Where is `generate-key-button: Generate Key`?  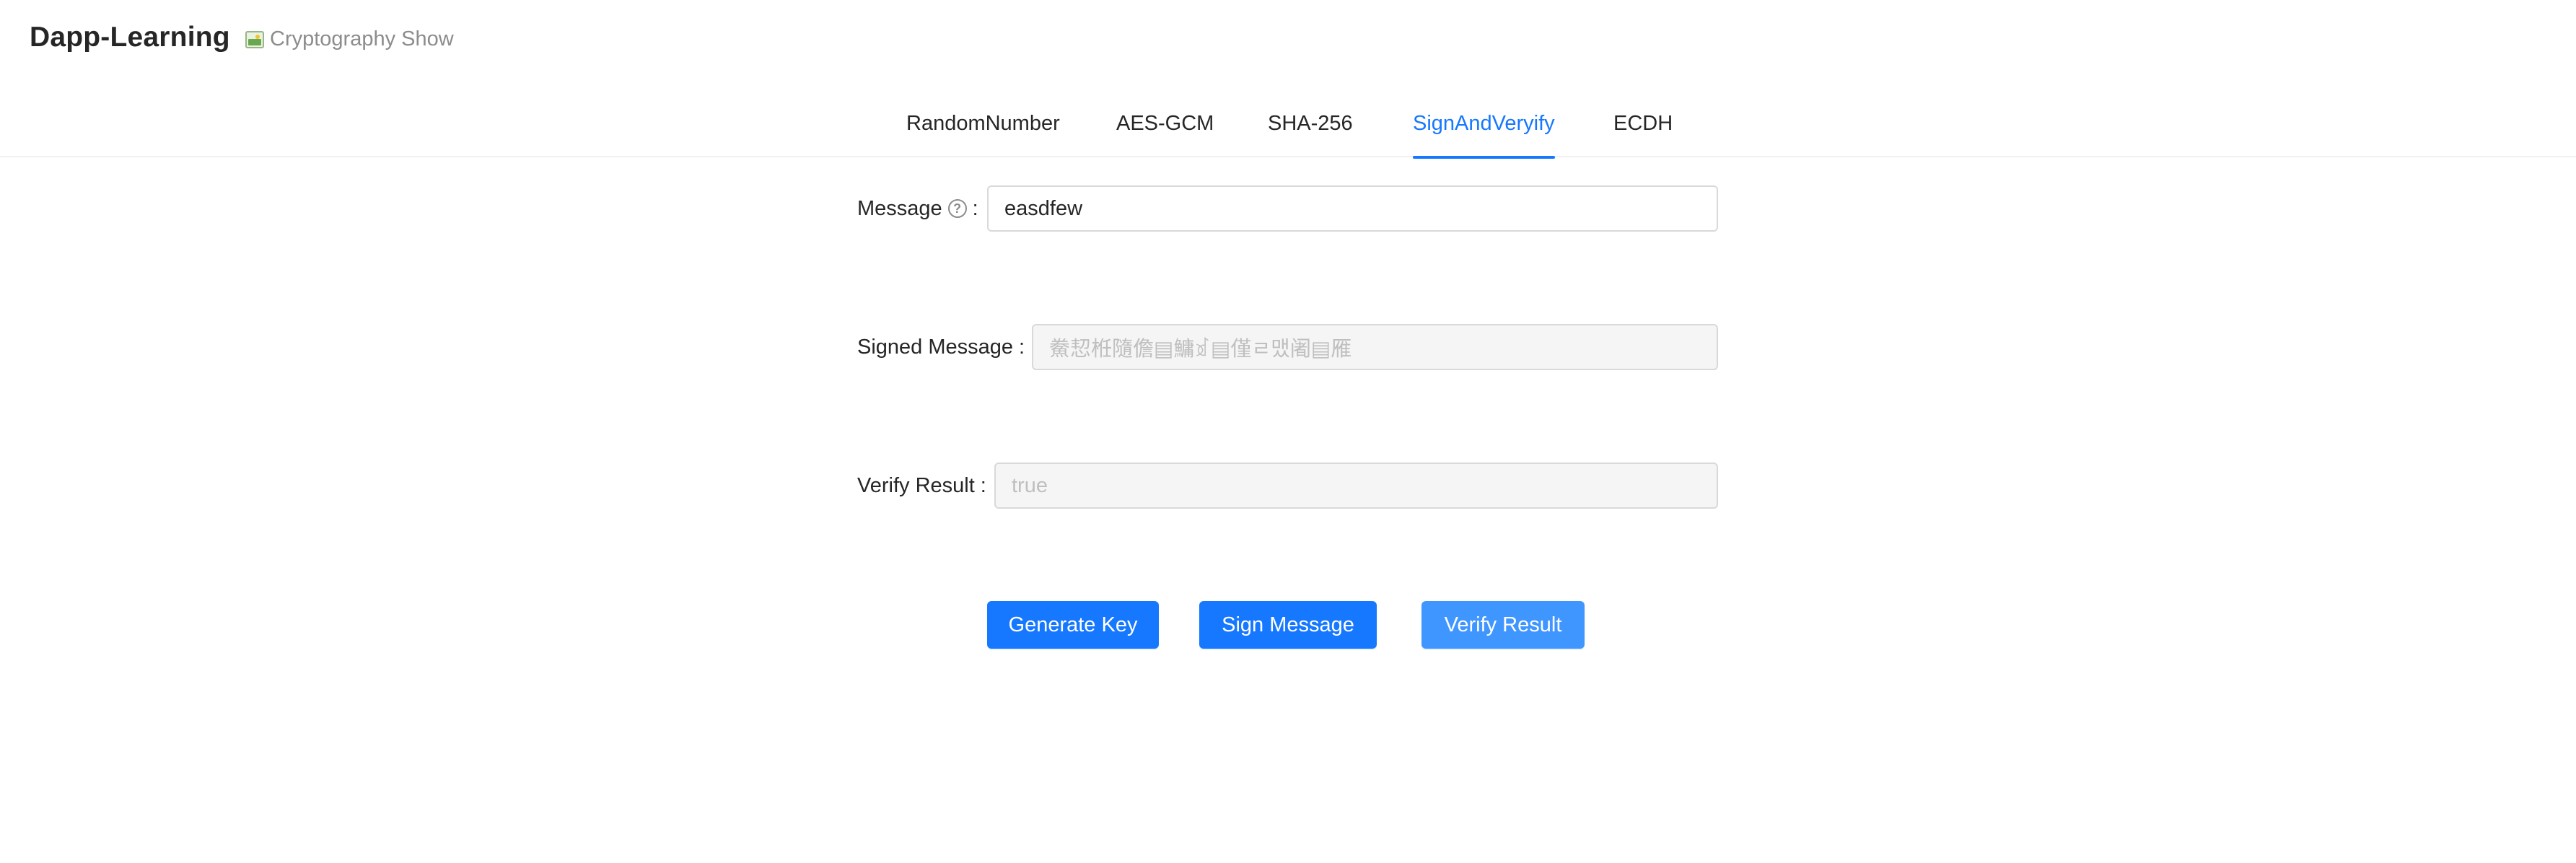
generate-key-button: Generate Key is located at coordinates (1073, 625).